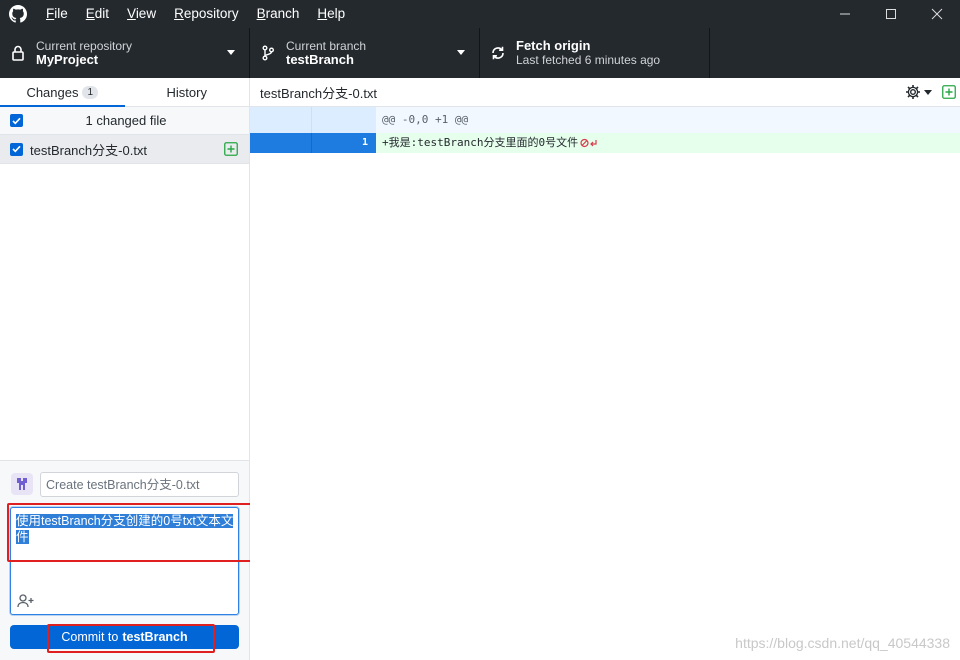 The image size is (960, 660). I want to click on file-checkbox, so click(16, 149).